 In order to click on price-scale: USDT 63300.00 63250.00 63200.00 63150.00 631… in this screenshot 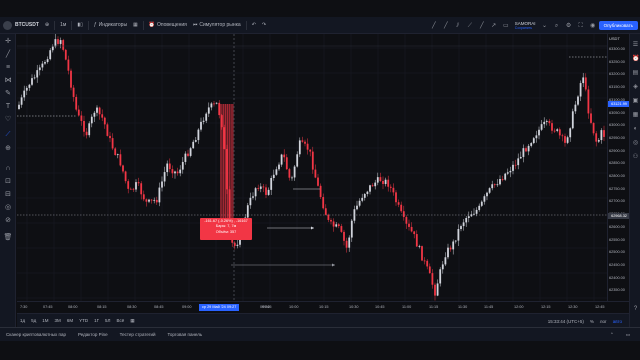, I will do `click(618, 167)`.